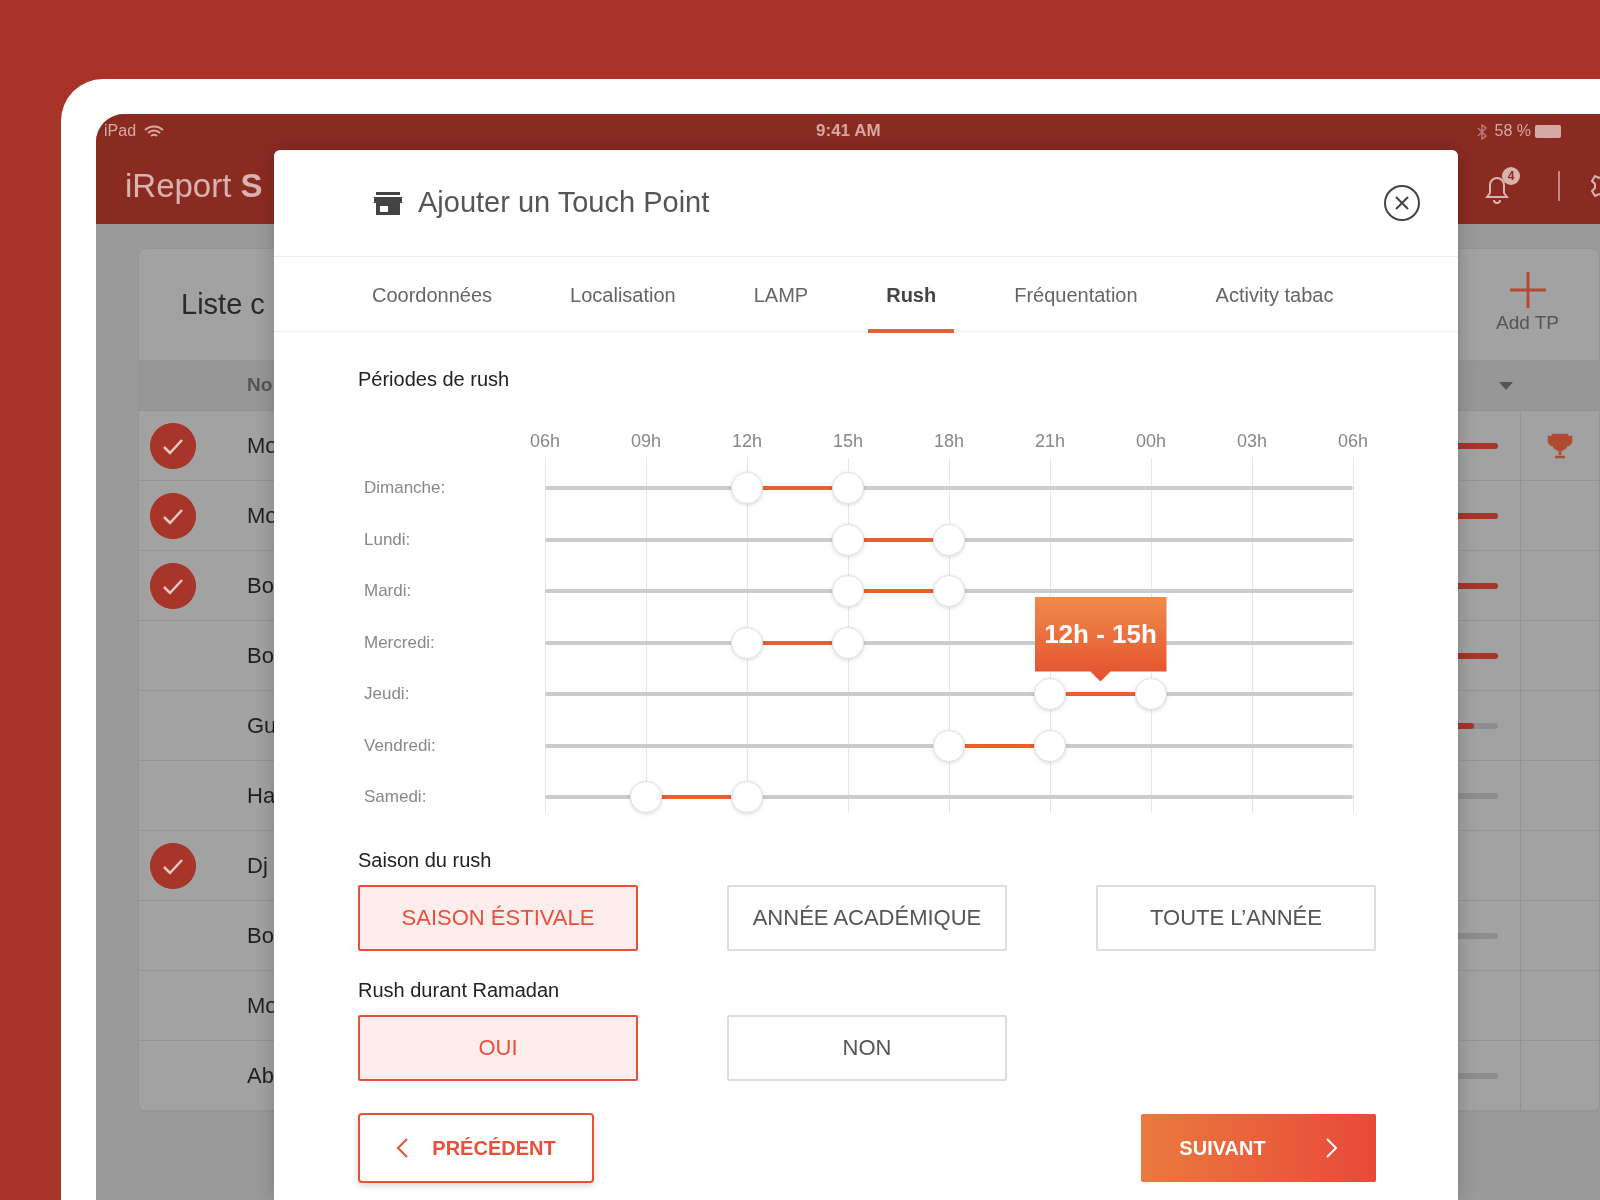 The image size is (1600, 1200). What do you see at coordinates (1506, 386) in the screenshot?
I see `caret-icon` at bounding box center [1506, 386].